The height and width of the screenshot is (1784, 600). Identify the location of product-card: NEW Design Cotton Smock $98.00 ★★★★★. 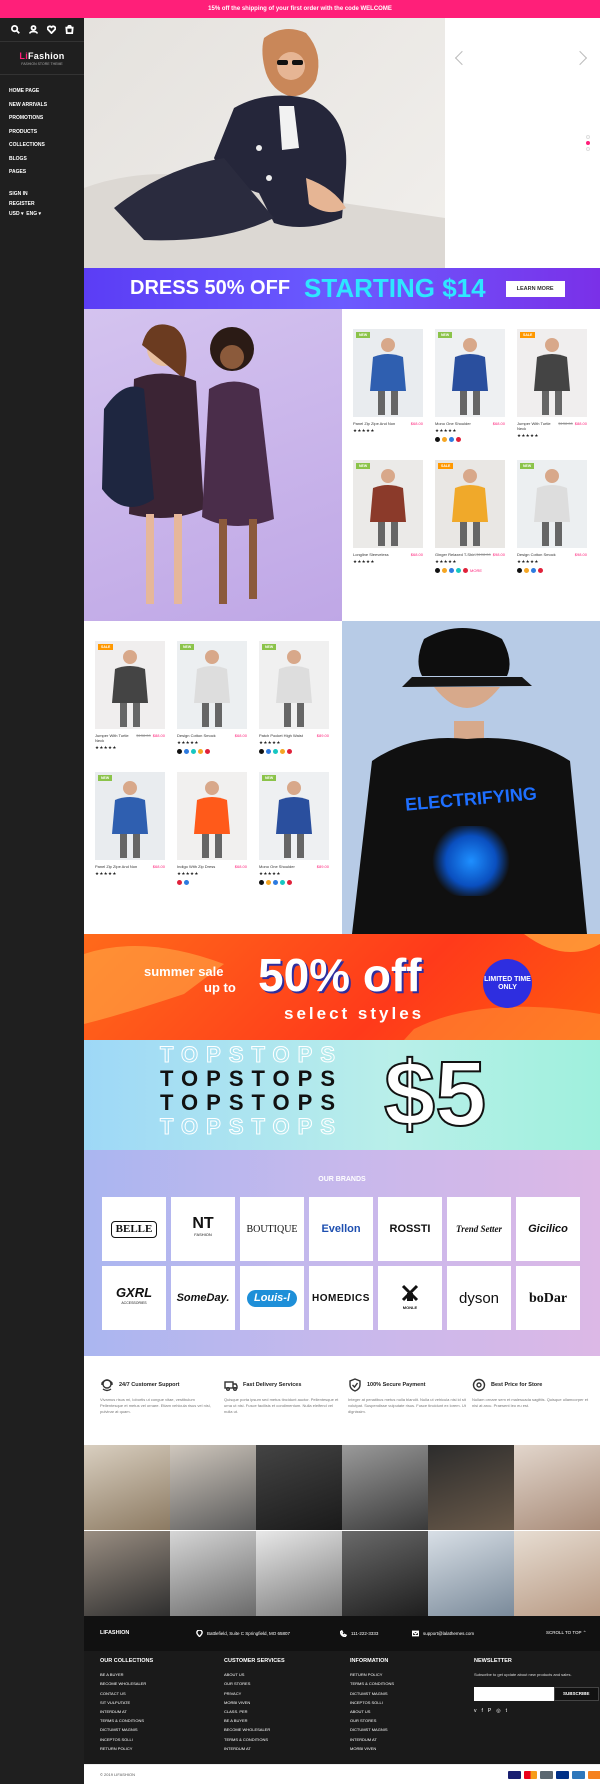
(552, 516).